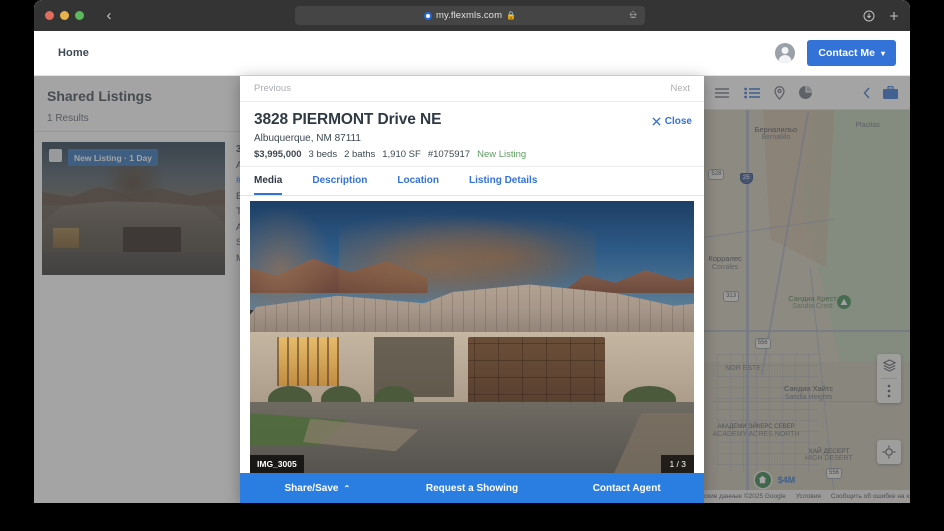  Describe the element at coordinates (307, 138) in the screenshot. I see `listing-city-state-zip: Albuquerque, NM 87111` at that location.